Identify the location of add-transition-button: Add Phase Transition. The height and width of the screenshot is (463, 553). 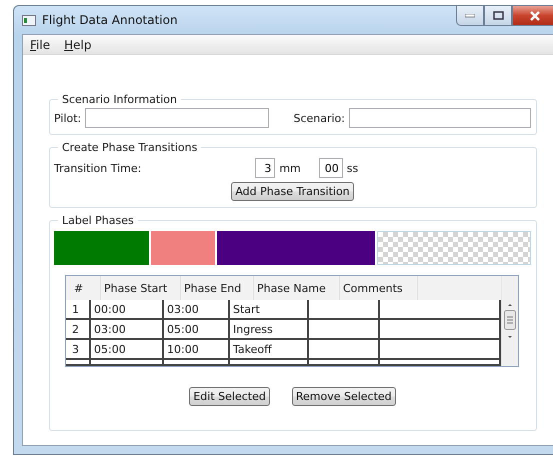
(292, 191).